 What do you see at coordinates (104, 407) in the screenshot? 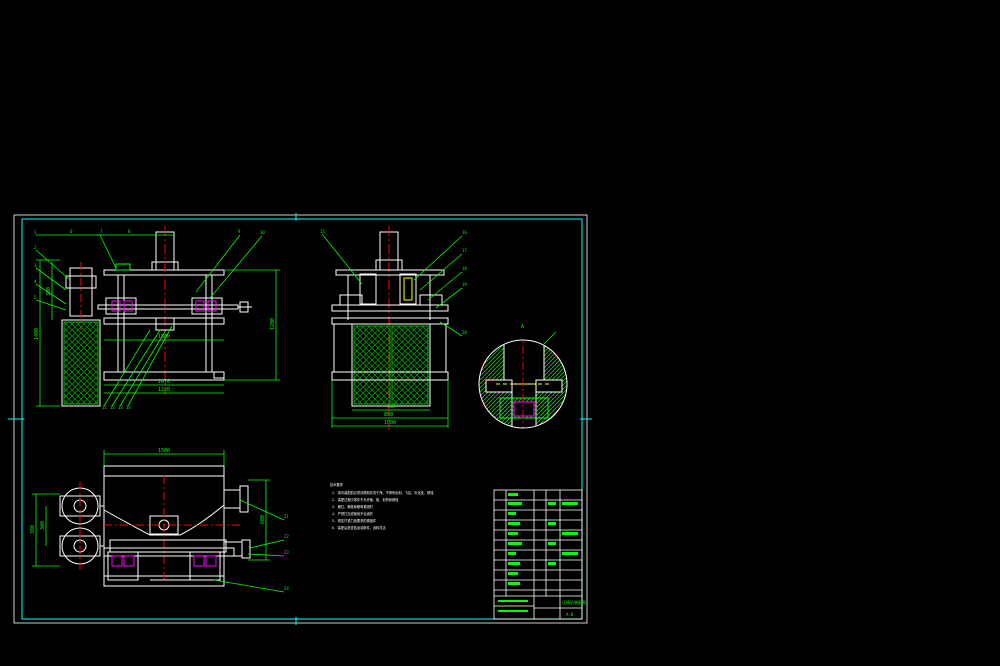
I see `part-balloon-label: 11` at bounding box center [104, 407].